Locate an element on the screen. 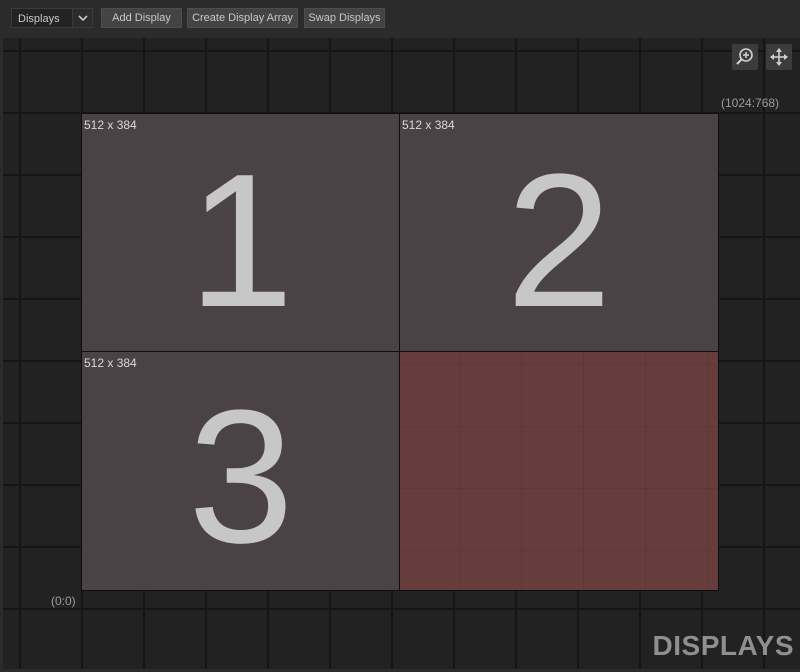  max-coordinate-label: (1024:768) is located at coordinates (750, 103).